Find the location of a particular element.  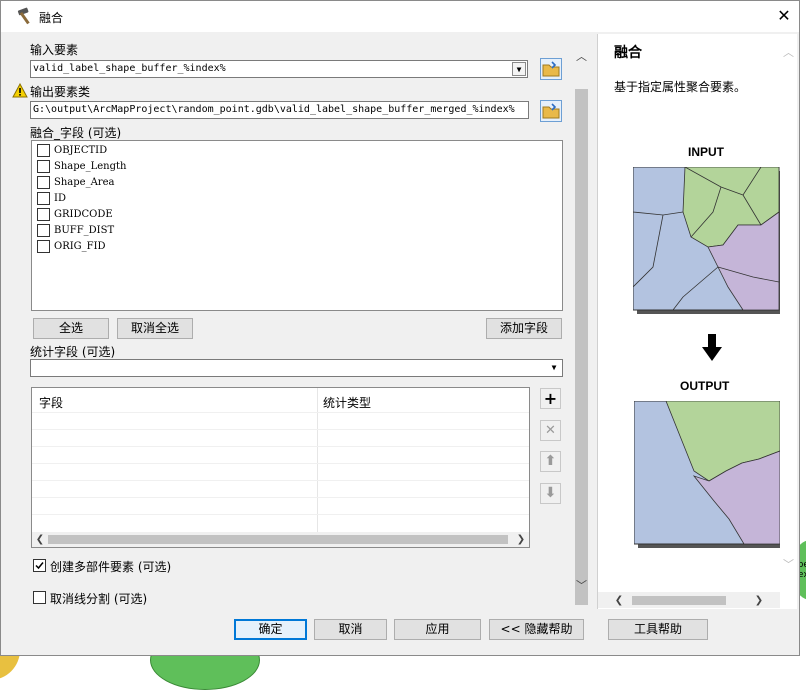

select-all-button: 全选 is located at coordinates (71, 328).